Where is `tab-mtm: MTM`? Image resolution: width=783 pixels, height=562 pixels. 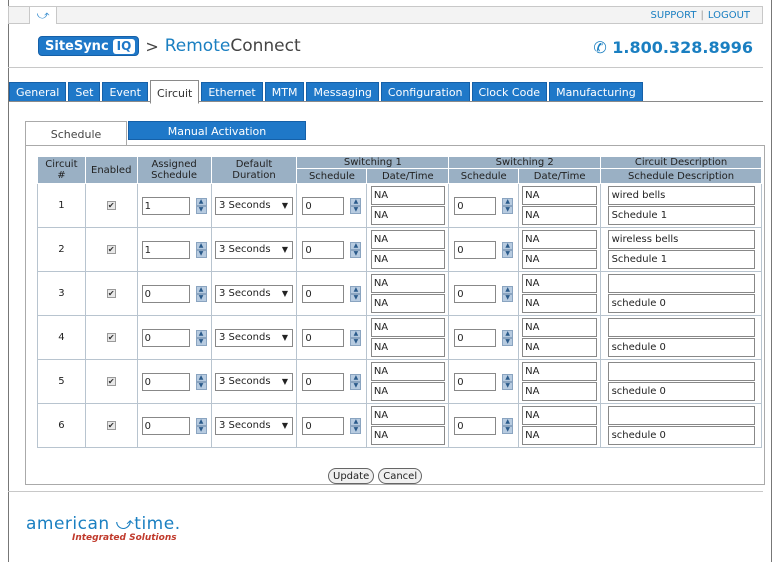
tab-mtm: MTM is located at coordinates (284, 92).